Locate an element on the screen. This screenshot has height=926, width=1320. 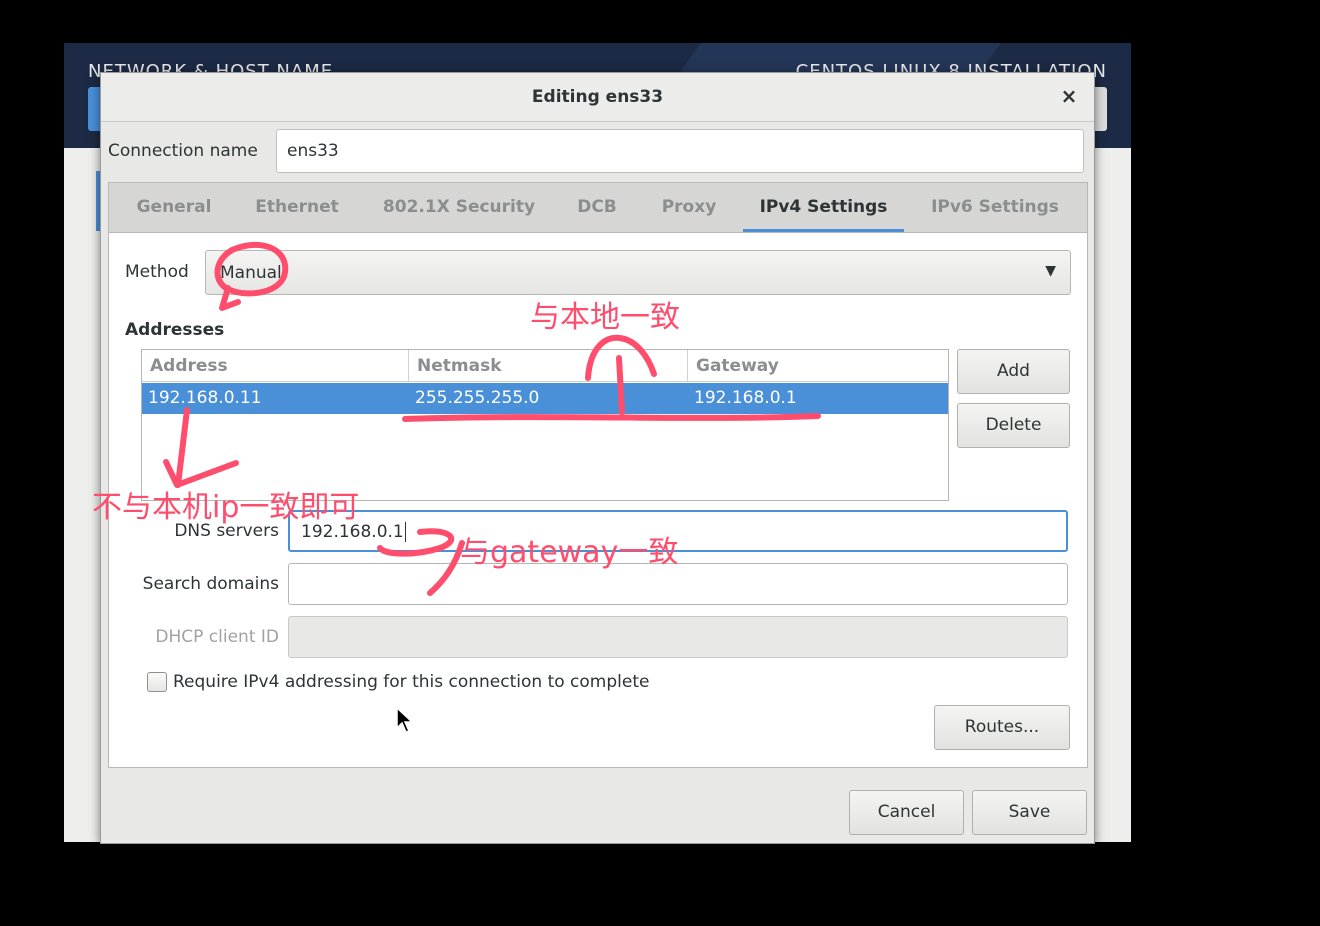
address-cell: 192.168.0.11 is located at coordinates (275, 398).